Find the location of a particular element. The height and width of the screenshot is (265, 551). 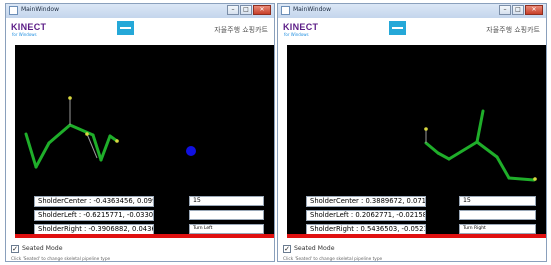

shoulder-center-readout: SholderCenter : 0.3889672, 0.071527 is located at coordinates (366, 201).